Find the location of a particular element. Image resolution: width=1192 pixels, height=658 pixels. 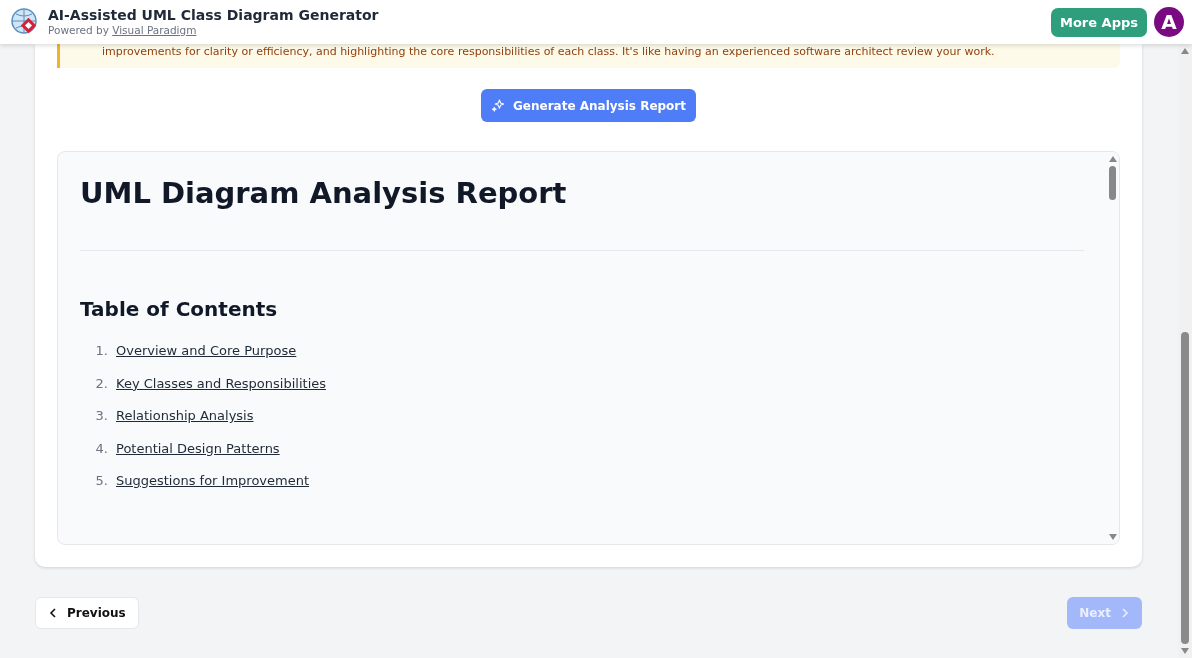

previous-button: Previous is located at coordinates (87, 613).